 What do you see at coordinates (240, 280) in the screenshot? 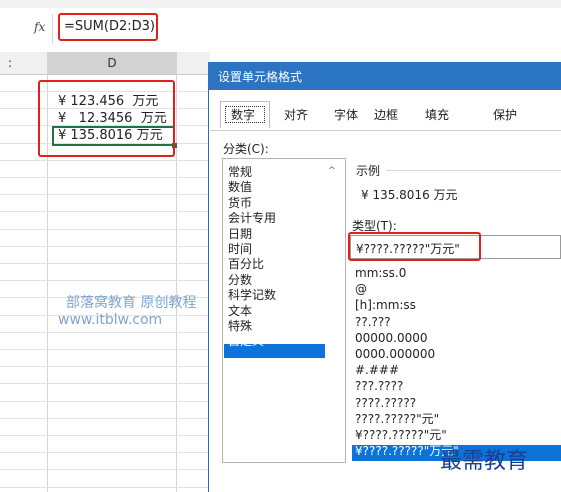
I see `category-item: 分数` at bounding box center [240, 280].